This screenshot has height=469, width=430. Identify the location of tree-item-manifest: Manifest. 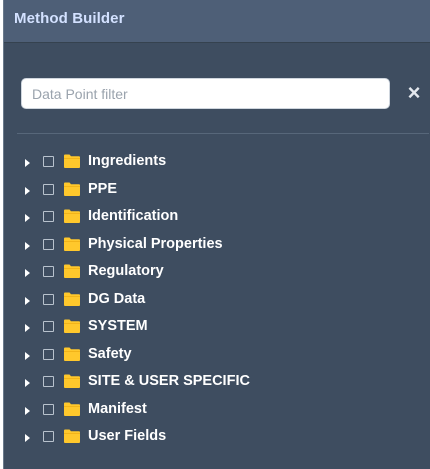
(217, 412).